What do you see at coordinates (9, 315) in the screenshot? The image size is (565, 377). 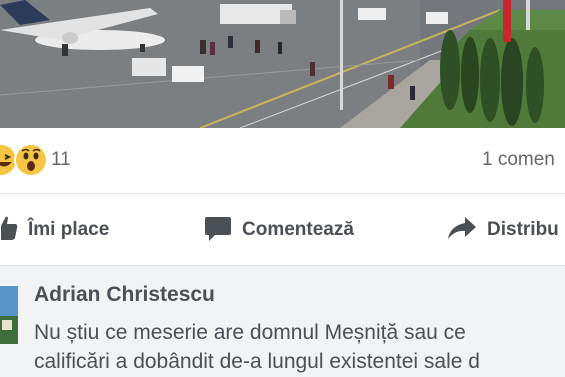 I see `avatar` at bounding box center [9, 315].